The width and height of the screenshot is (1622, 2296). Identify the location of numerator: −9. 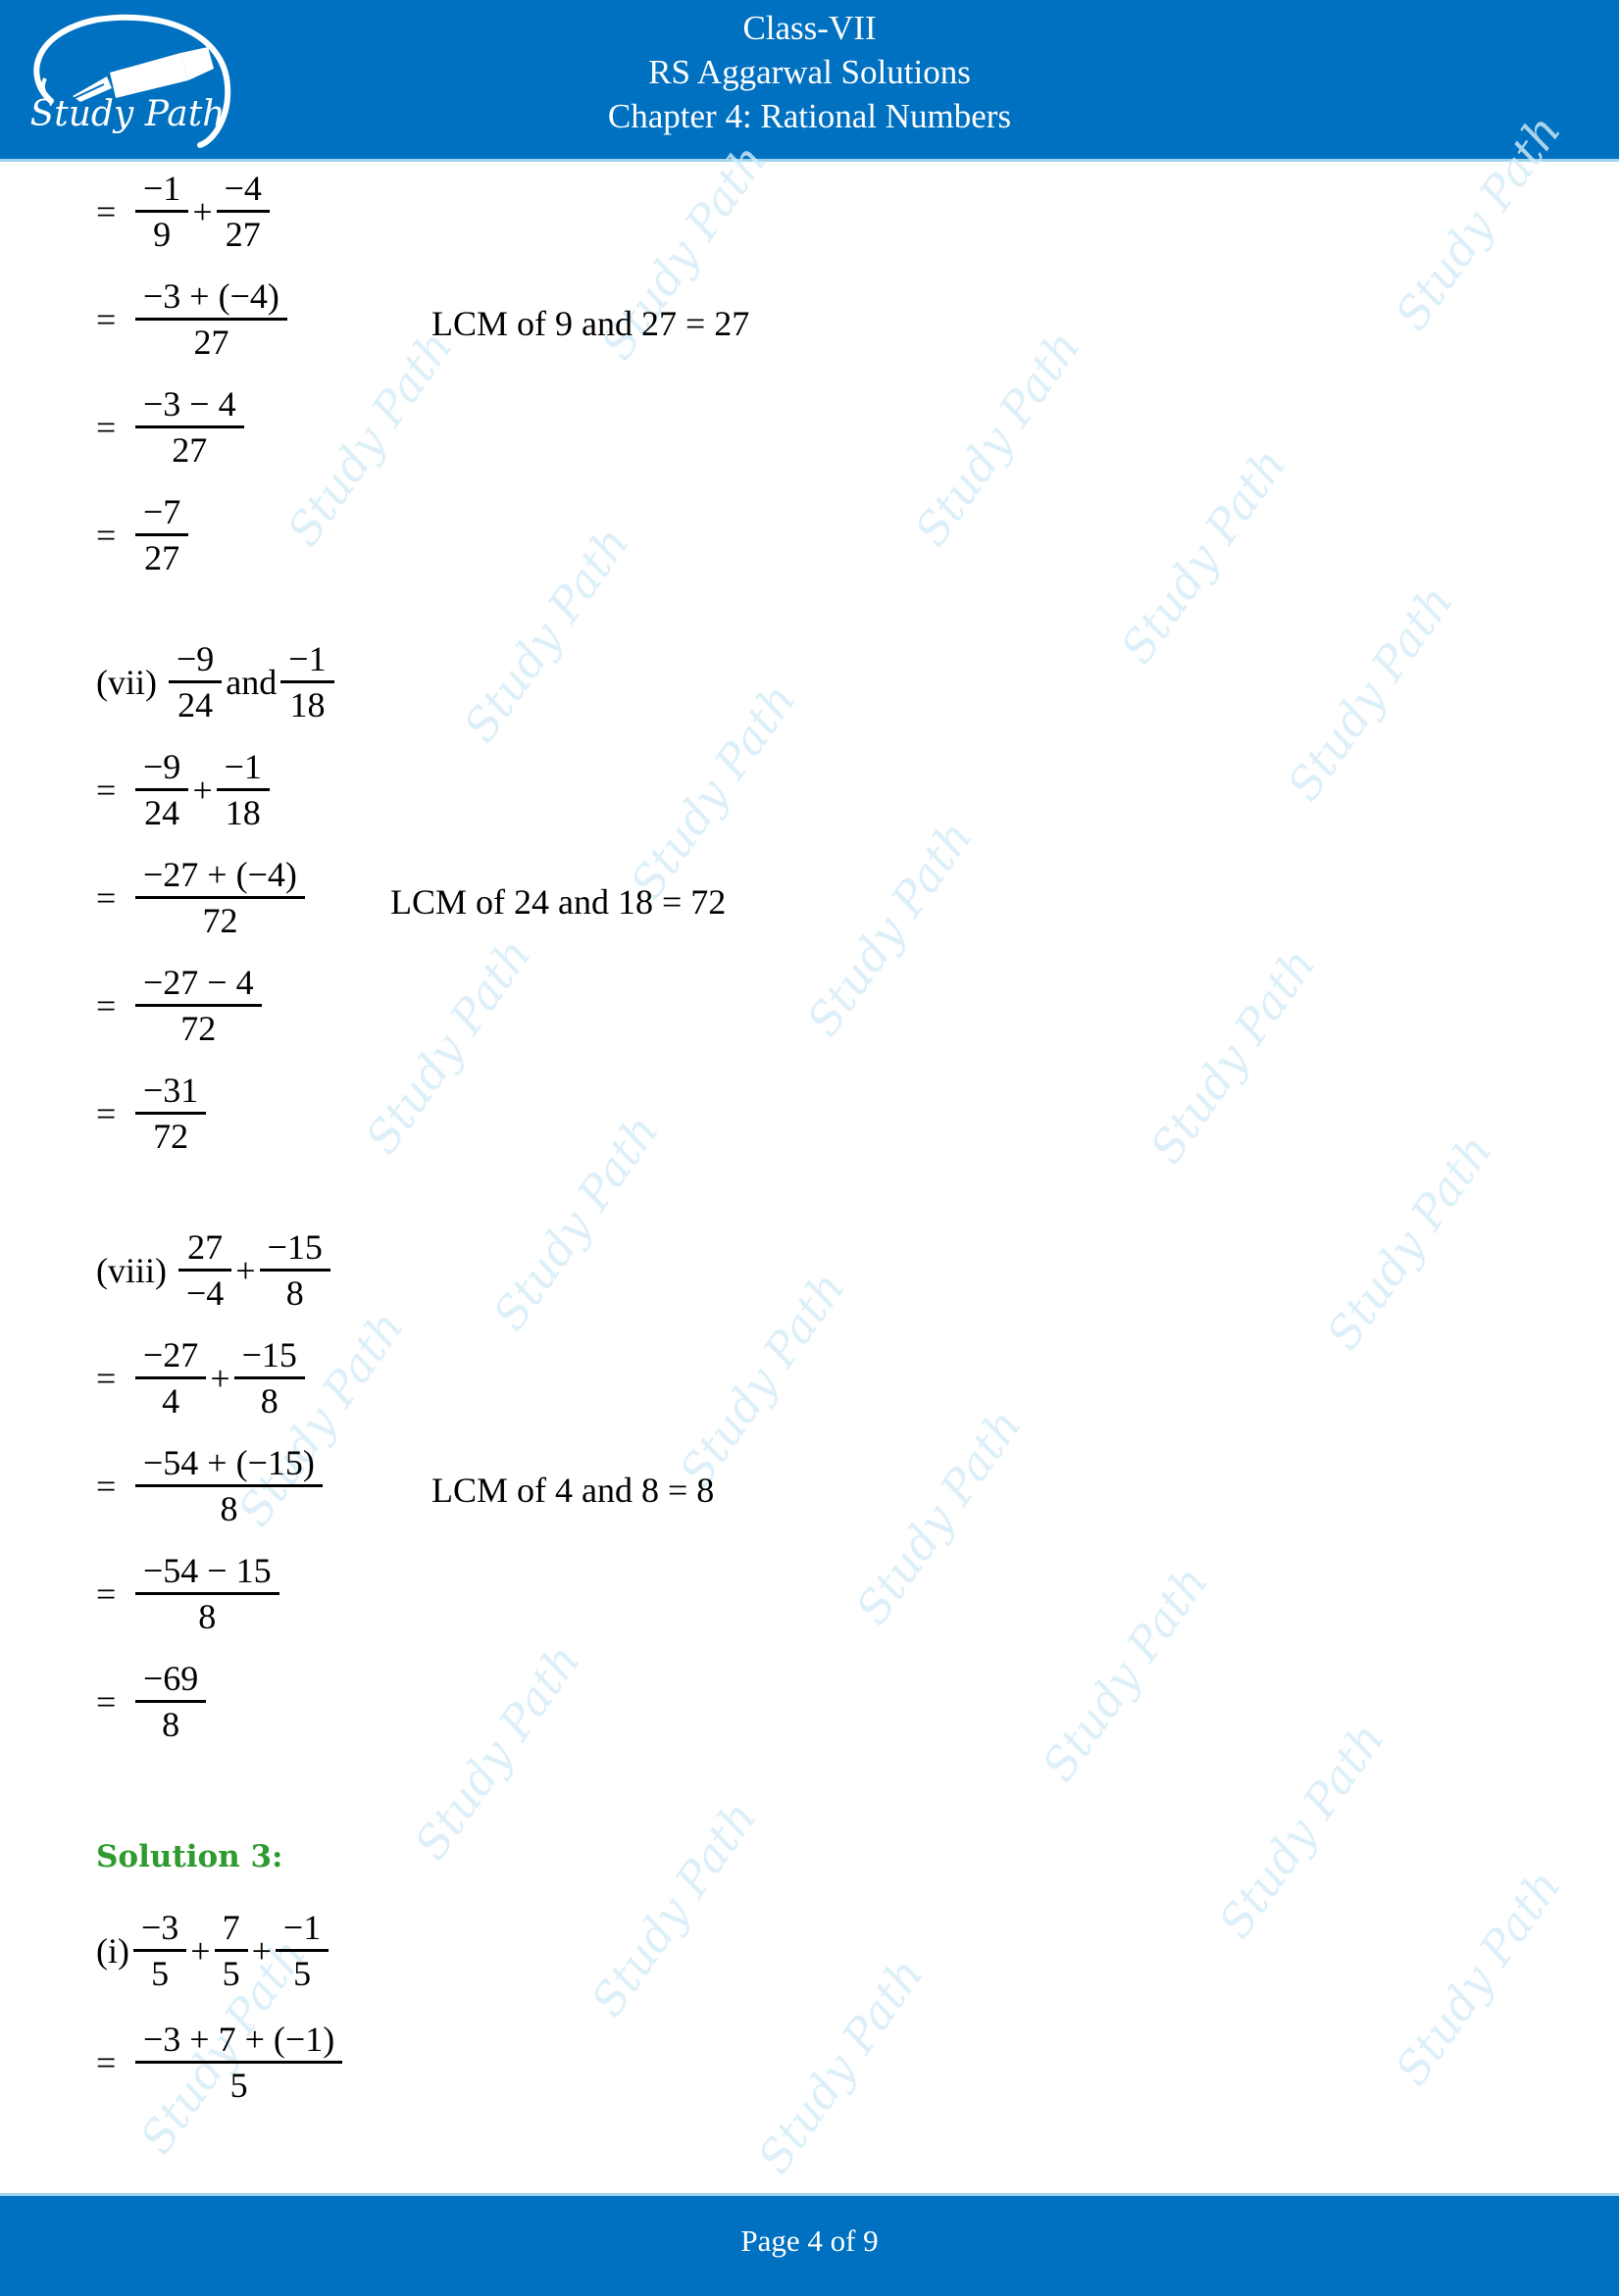
(162, 766).